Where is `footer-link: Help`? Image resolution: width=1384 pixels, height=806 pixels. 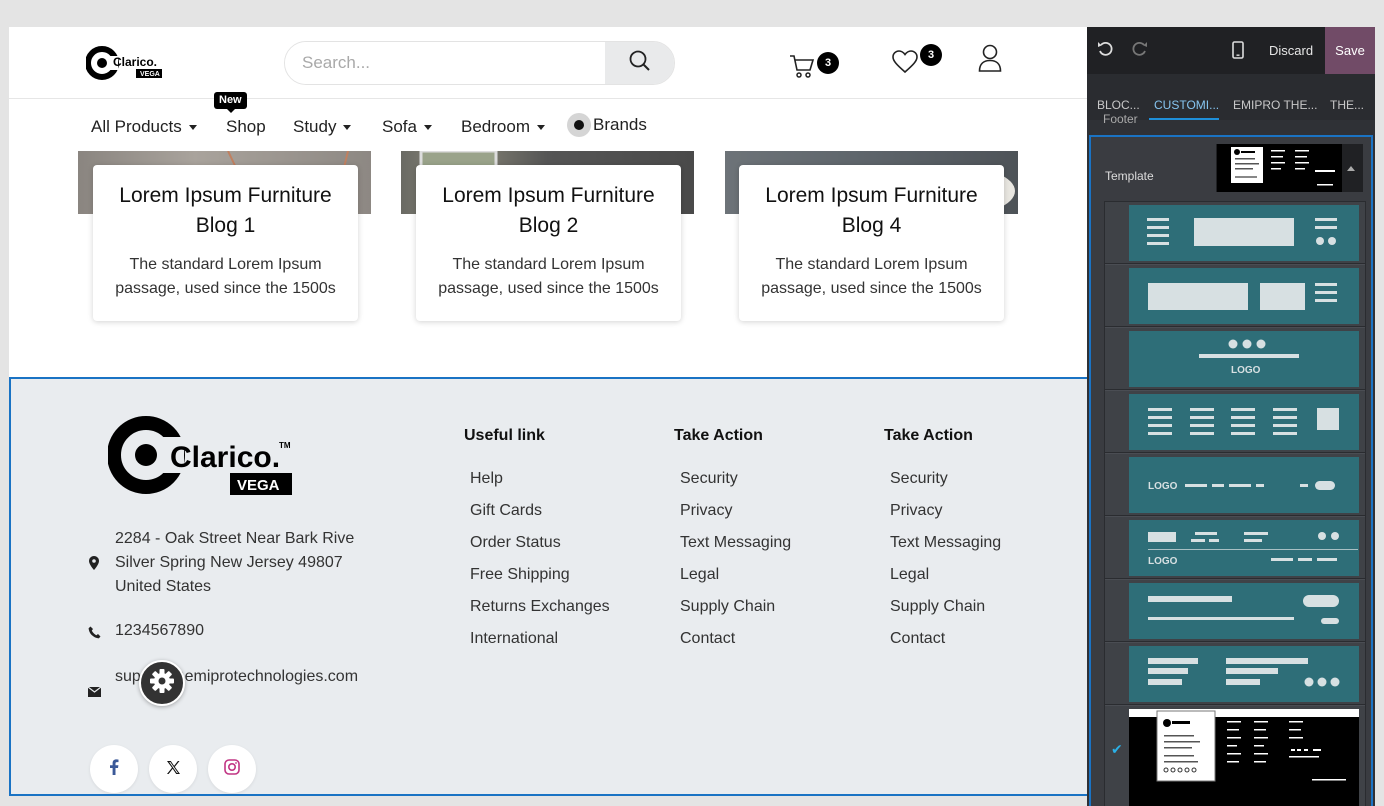
footer-link: Help is located at coordinates (537, 479).